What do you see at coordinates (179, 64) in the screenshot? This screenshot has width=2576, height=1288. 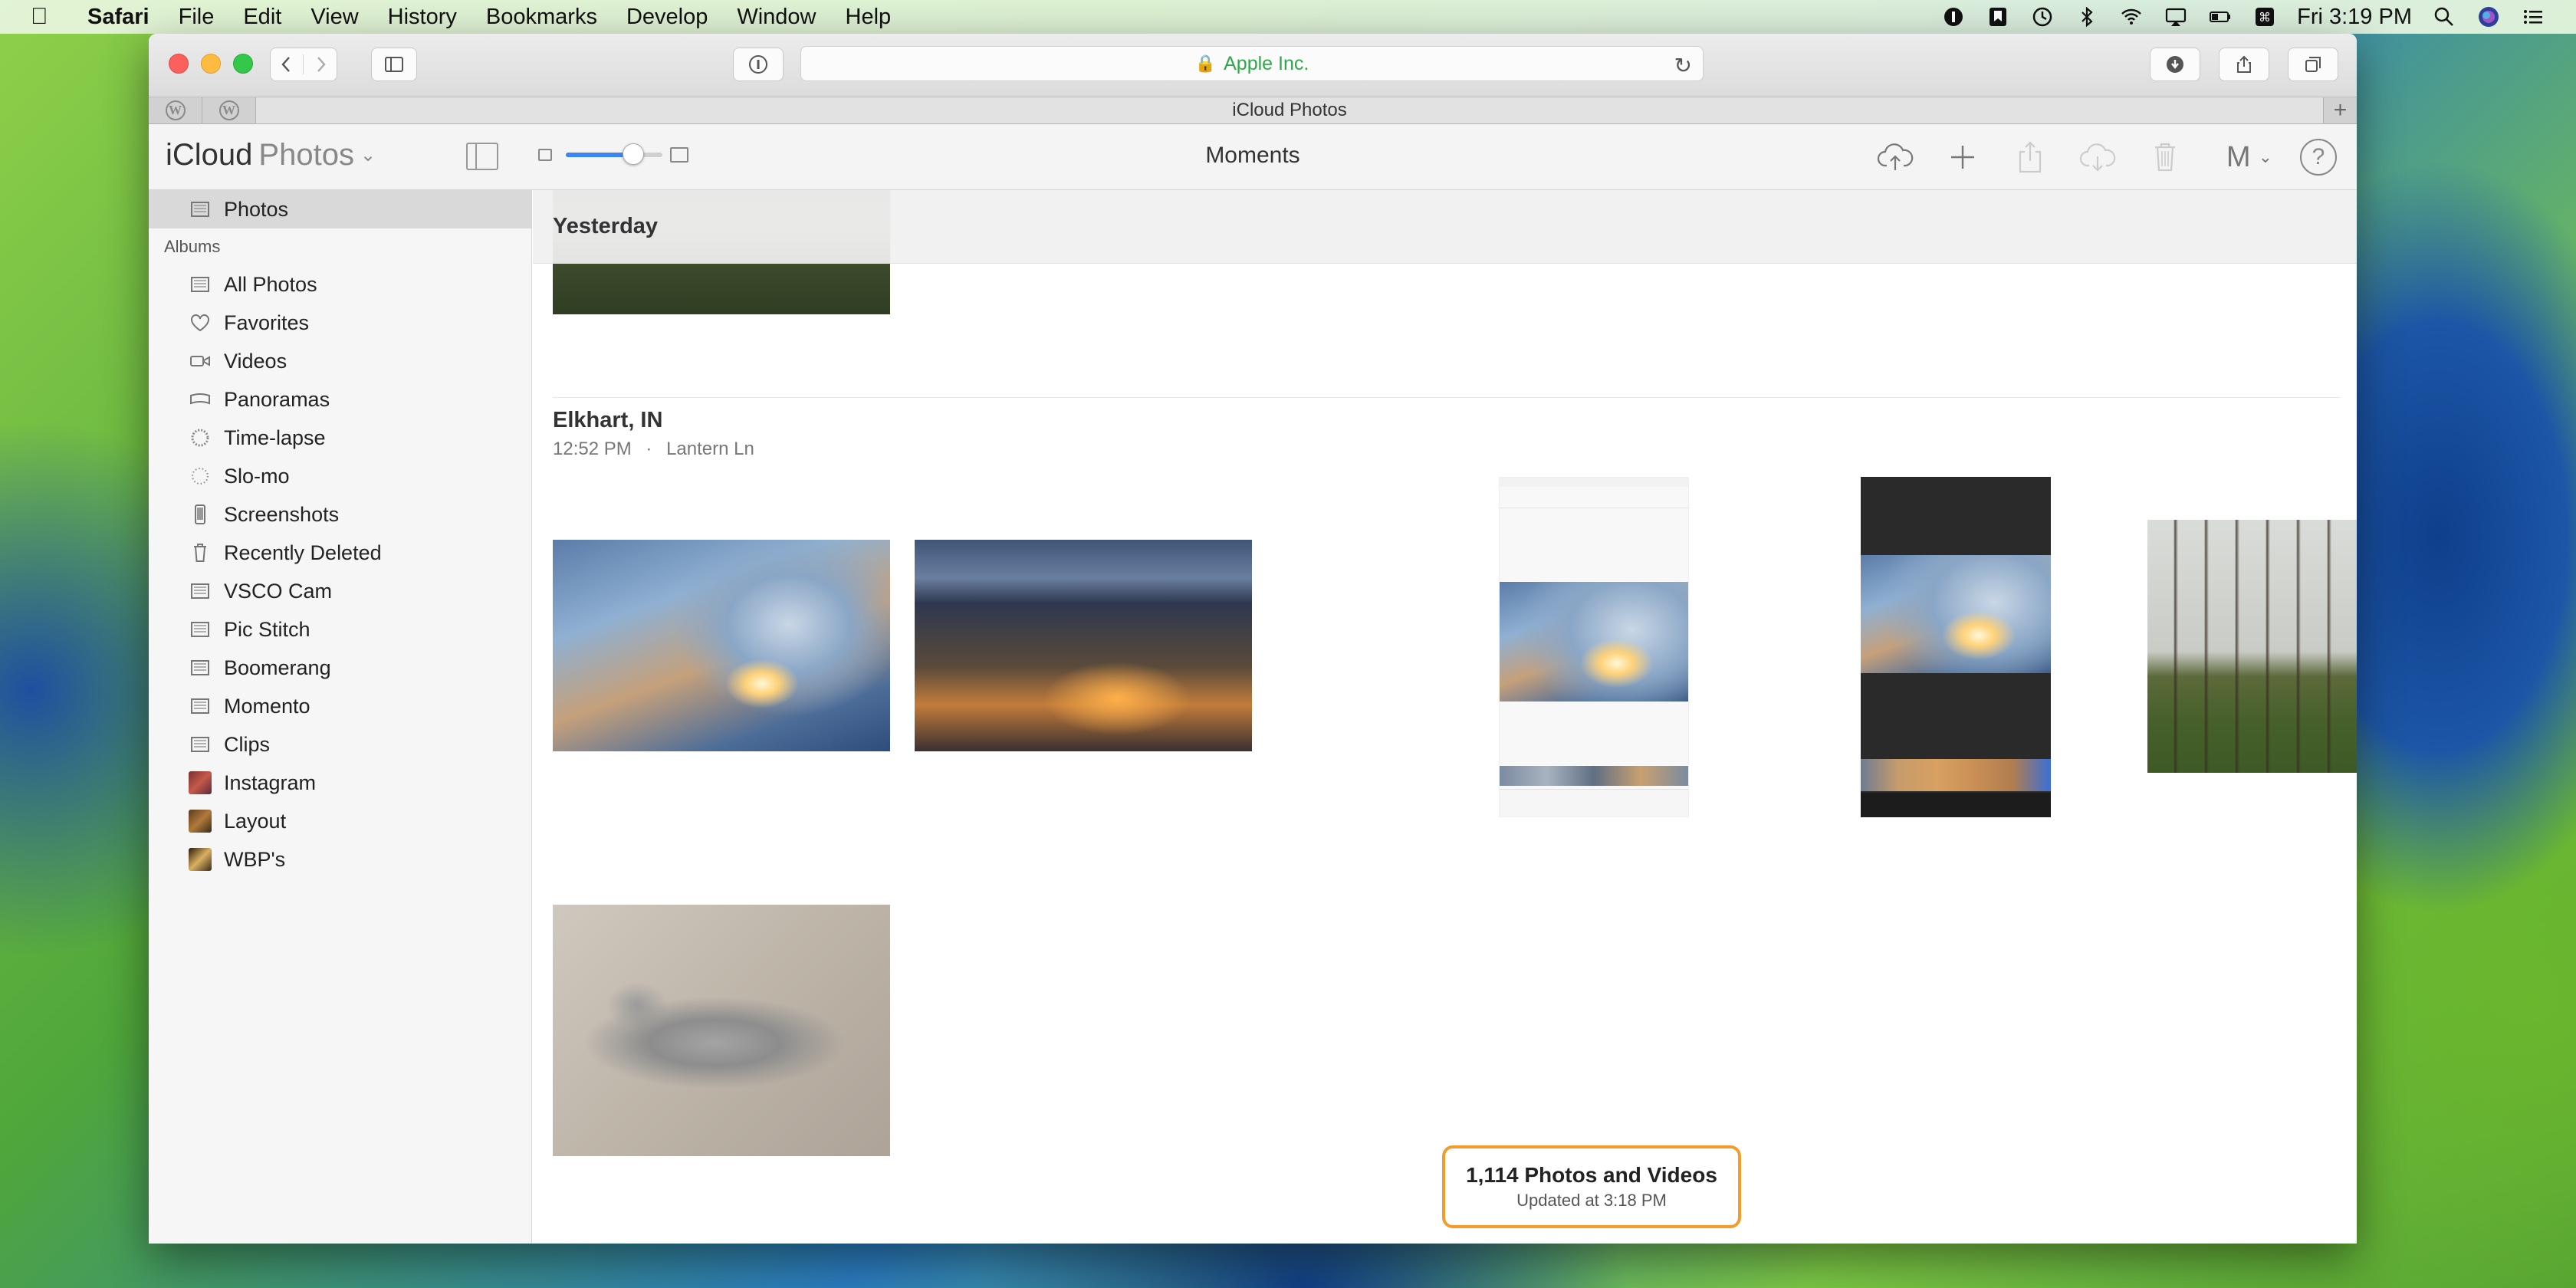 I see `close-window-button` at bounding box center [179, 64].